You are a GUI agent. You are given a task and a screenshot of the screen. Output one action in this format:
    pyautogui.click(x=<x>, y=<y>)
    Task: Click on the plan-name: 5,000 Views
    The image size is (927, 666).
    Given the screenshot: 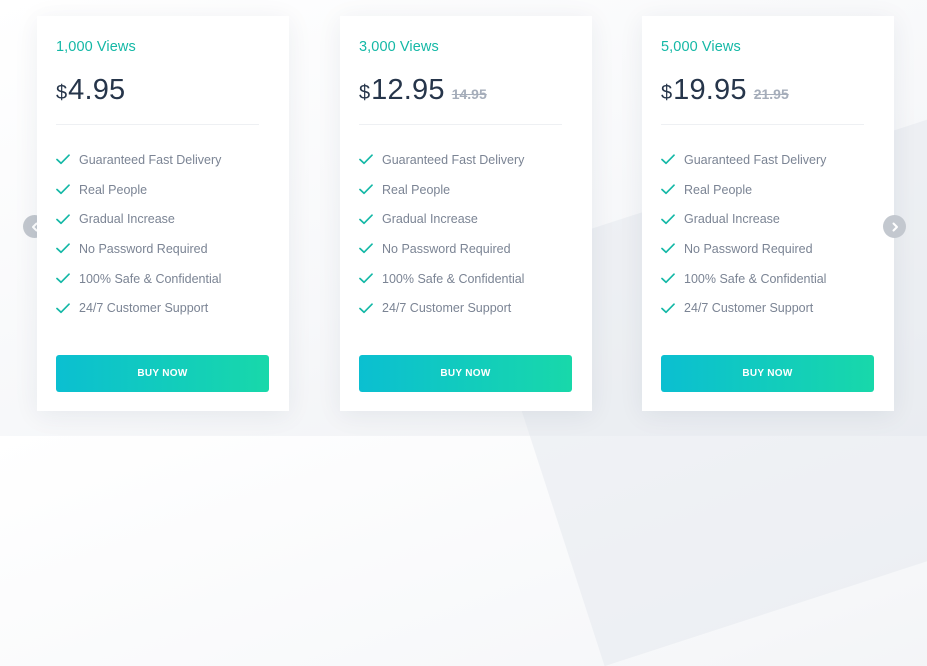 What is the action you would take?
    pyautogui.click(x=701, y=47)
    